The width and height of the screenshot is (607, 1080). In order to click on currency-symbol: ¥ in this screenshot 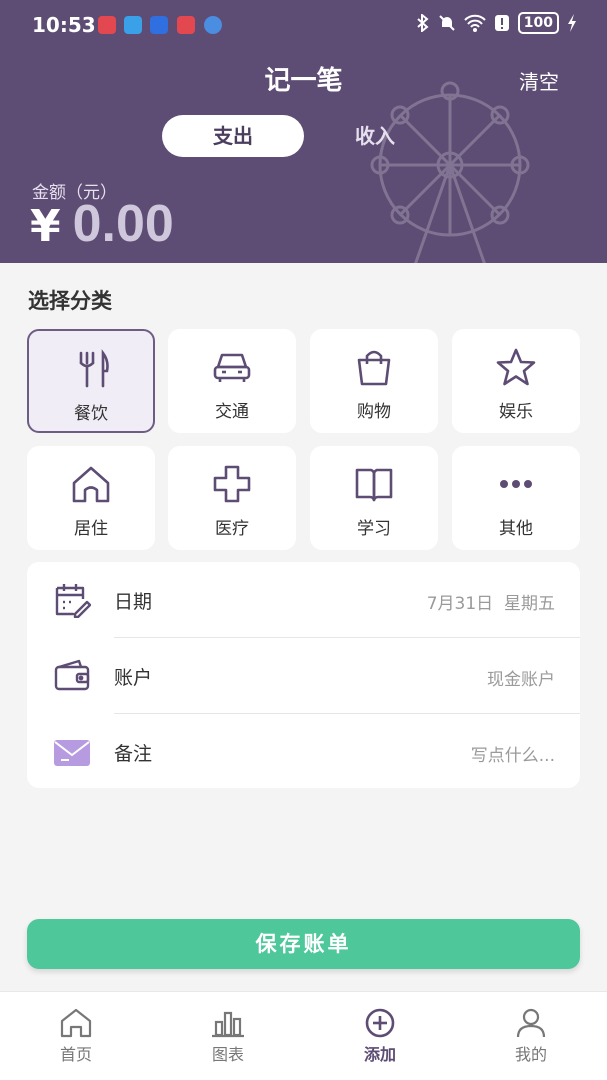, I will do `click(45, 226)`.